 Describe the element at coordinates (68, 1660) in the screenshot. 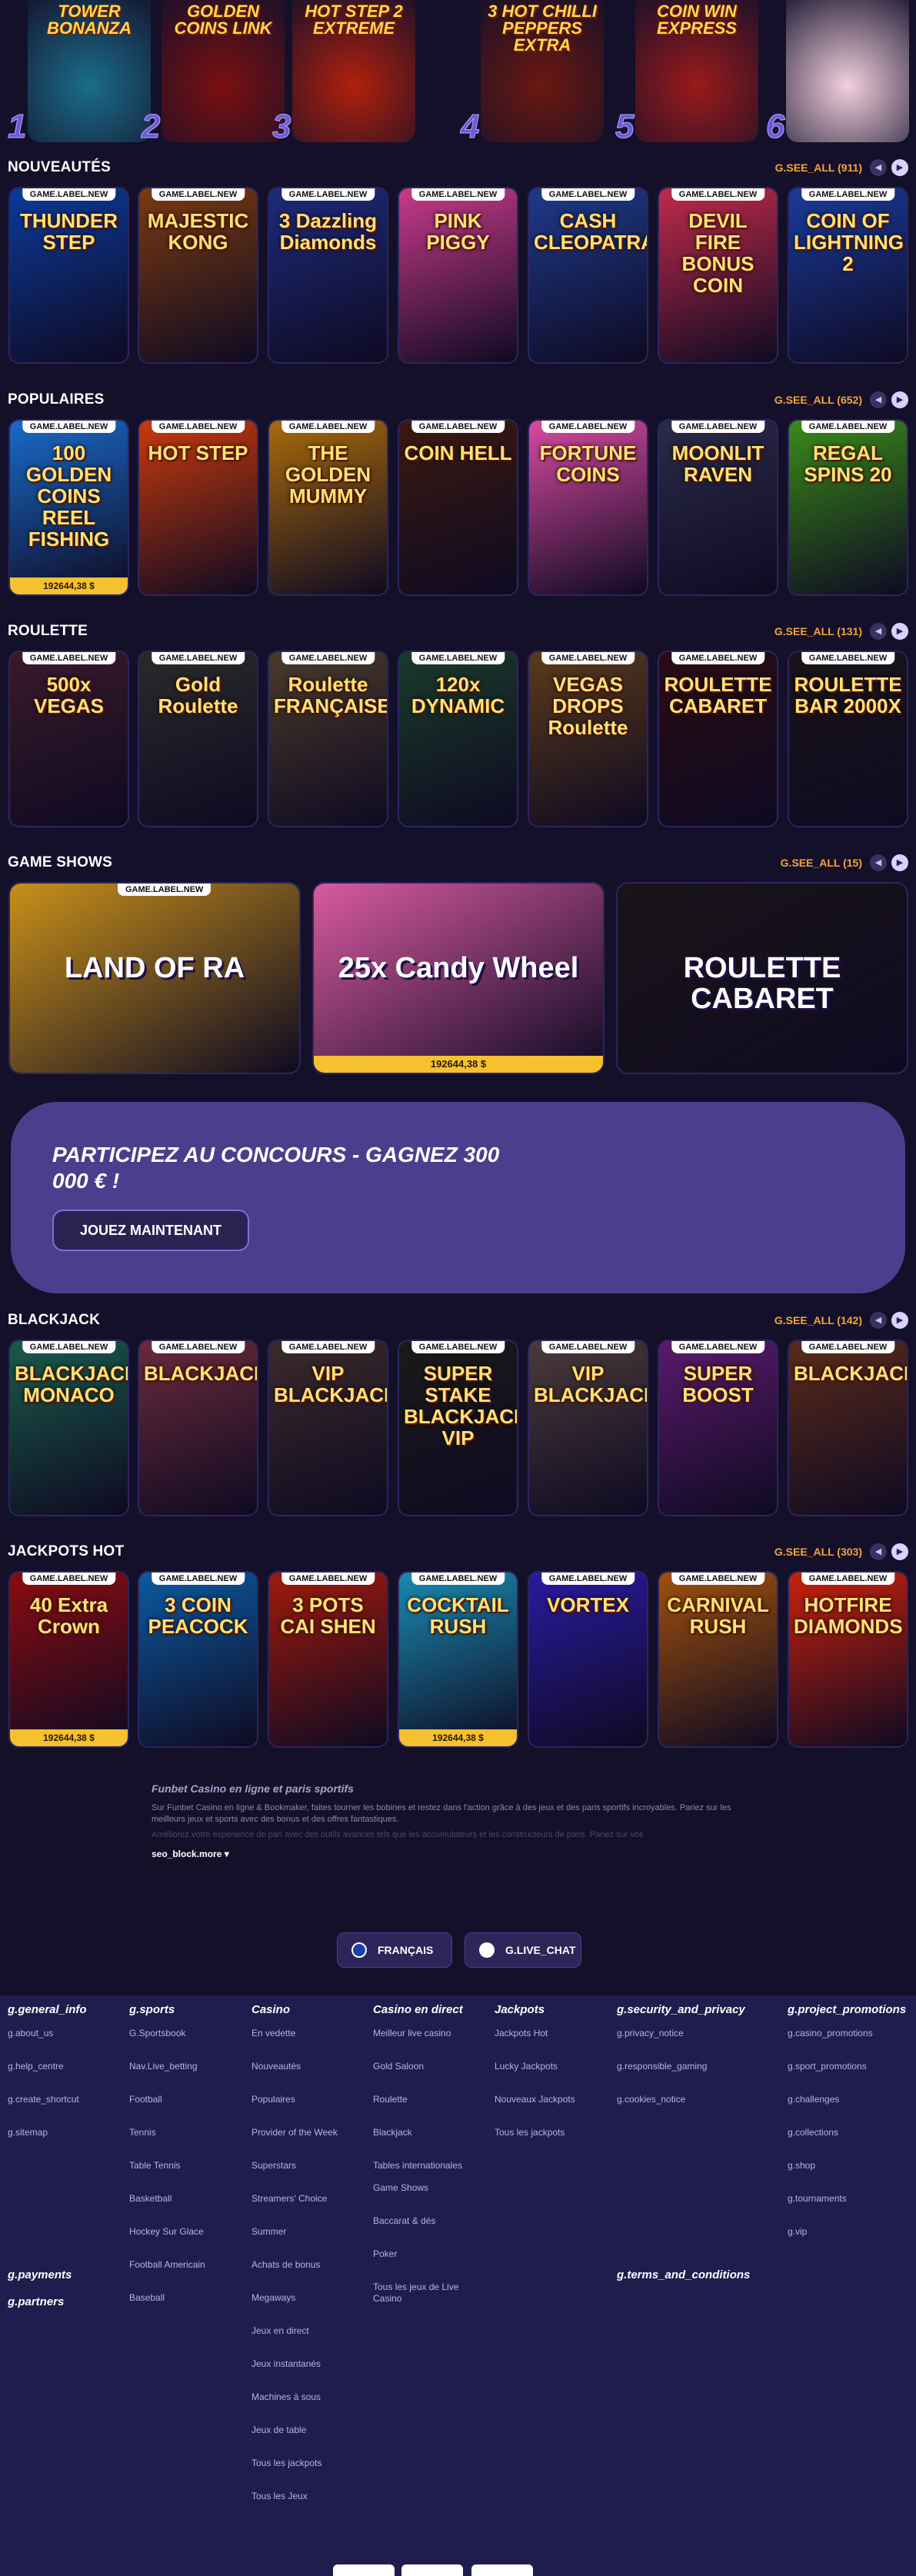

I see `game-card: 40 Extra Crown GAME.LABEL.NEW 192644,38 $` at that location.